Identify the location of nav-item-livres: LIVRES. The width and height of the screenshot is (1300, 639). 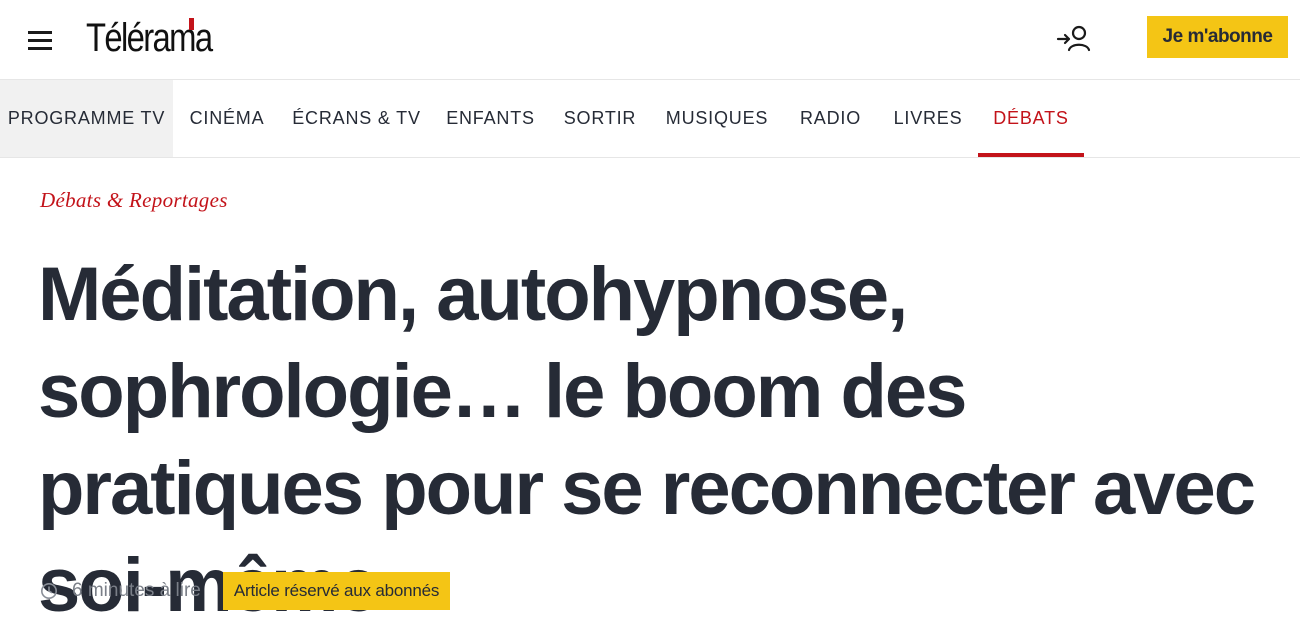
(928, 118).